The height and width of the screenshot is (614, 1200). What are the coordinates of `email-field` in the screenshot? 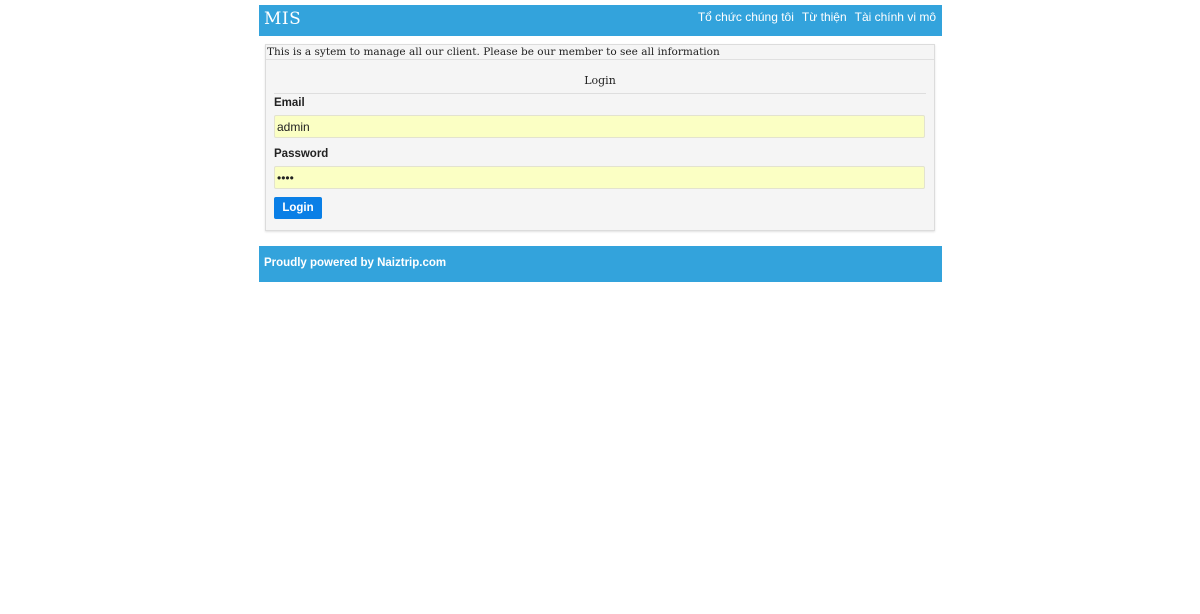 It's located at (599, 126).